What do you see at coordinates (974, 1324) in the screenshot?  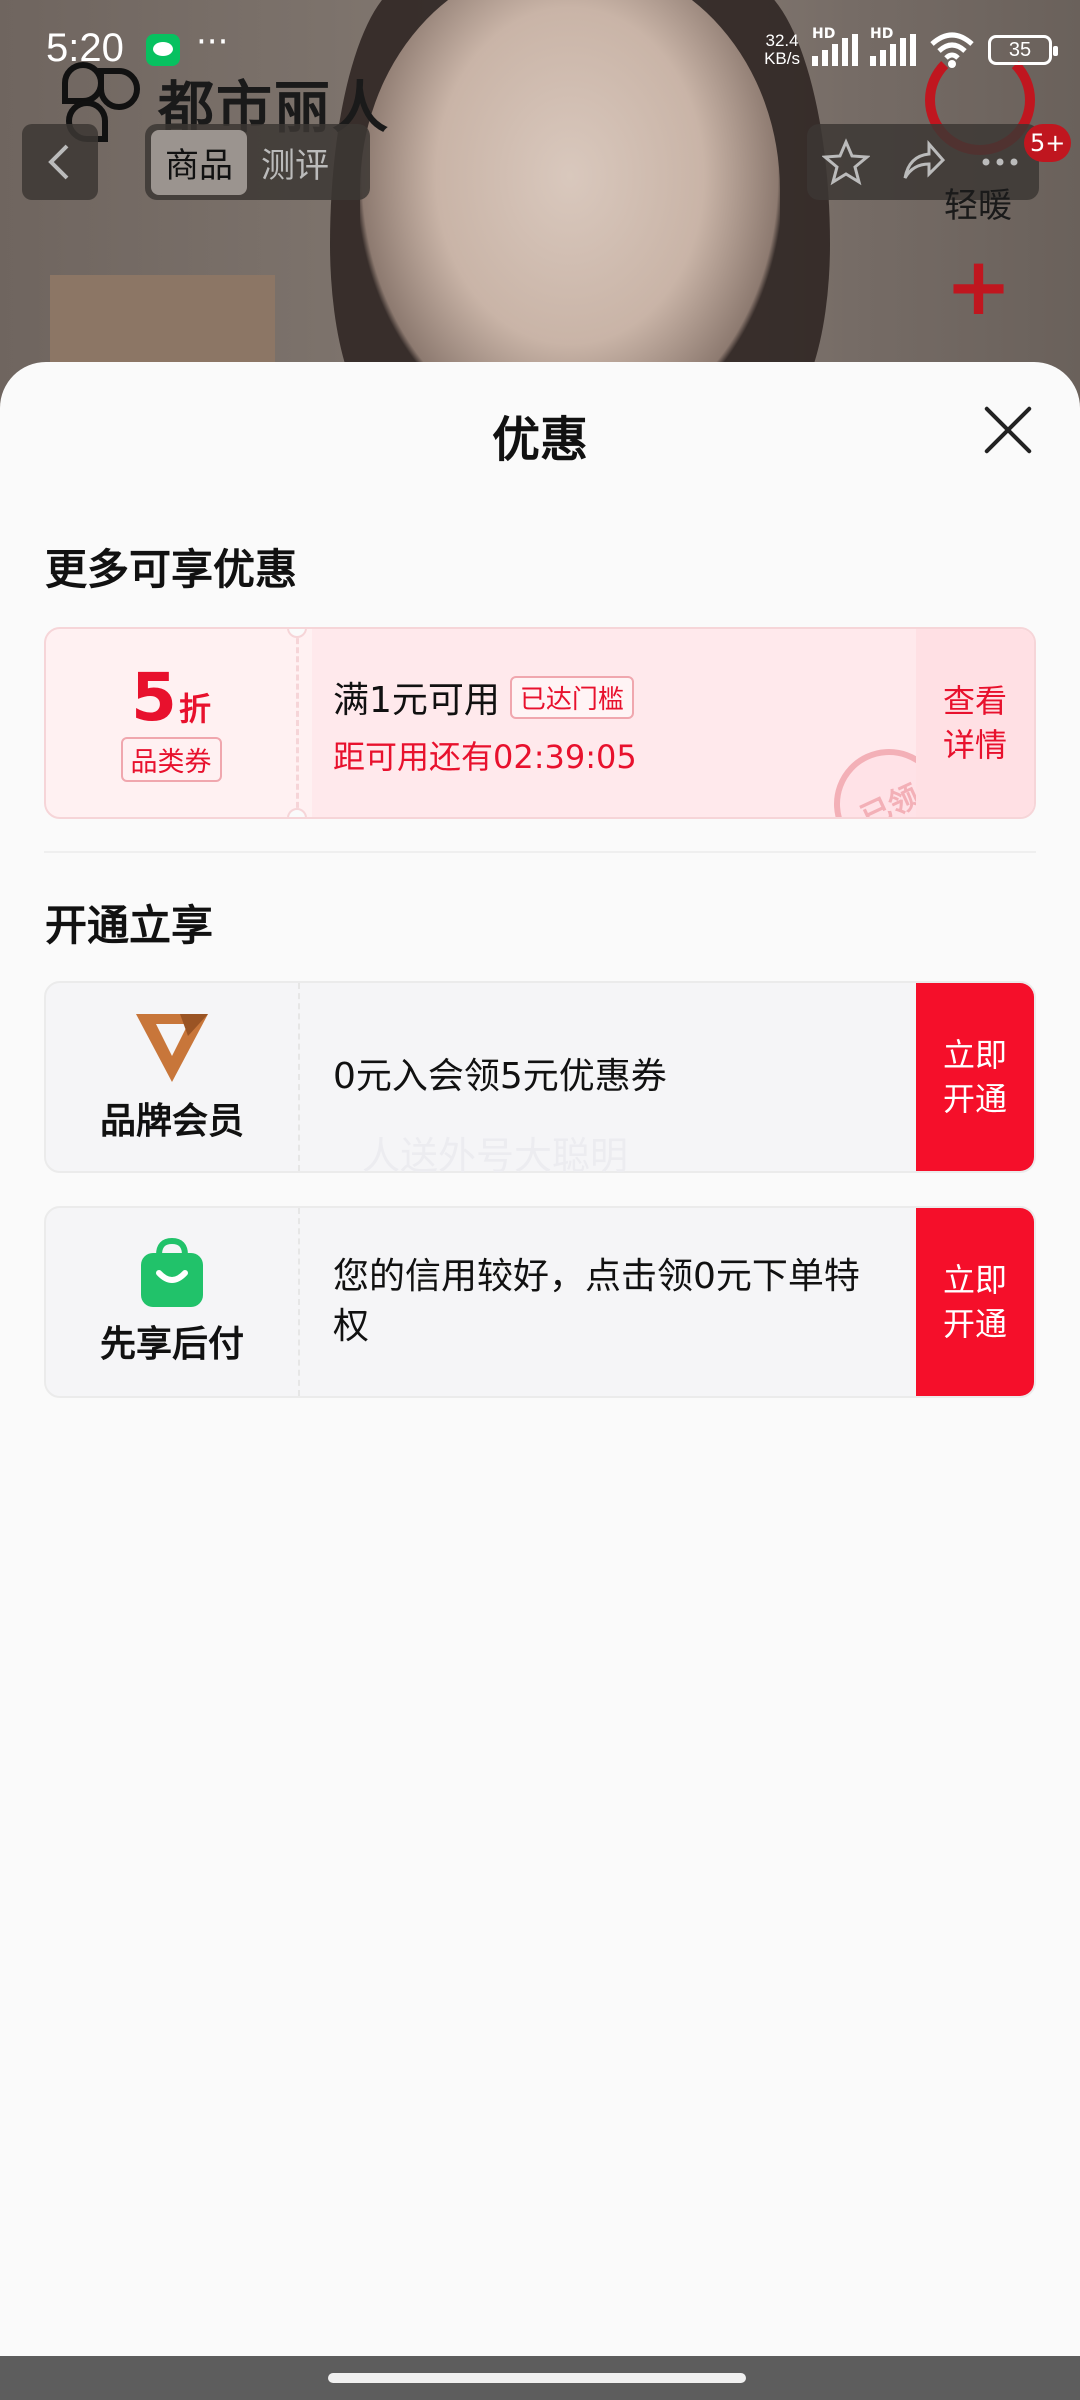 I see `open-pay-later-label-2: 开通` at bounding box center [974, 1324].